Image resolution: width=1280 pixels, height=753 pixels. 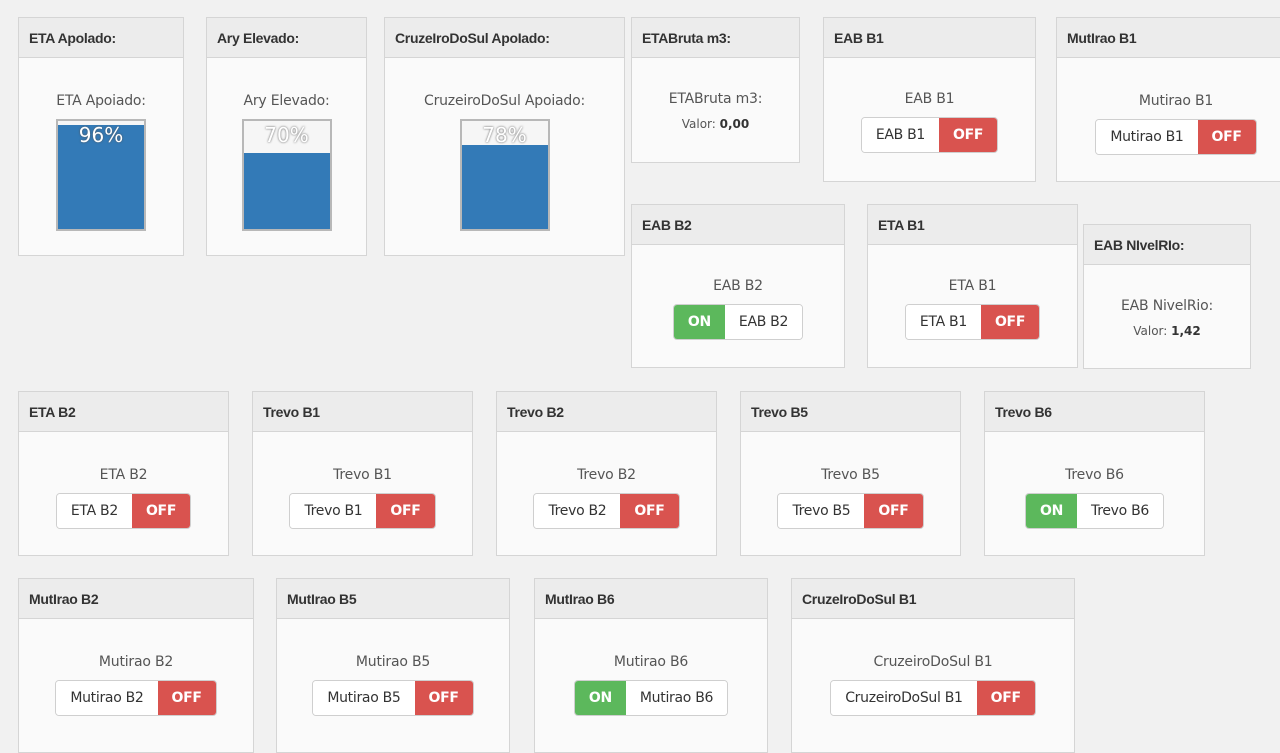 I want to click on panel-eta-b2: ETA B2 ETA B2 ETA B2 OFF, so click(x=123, y=473).